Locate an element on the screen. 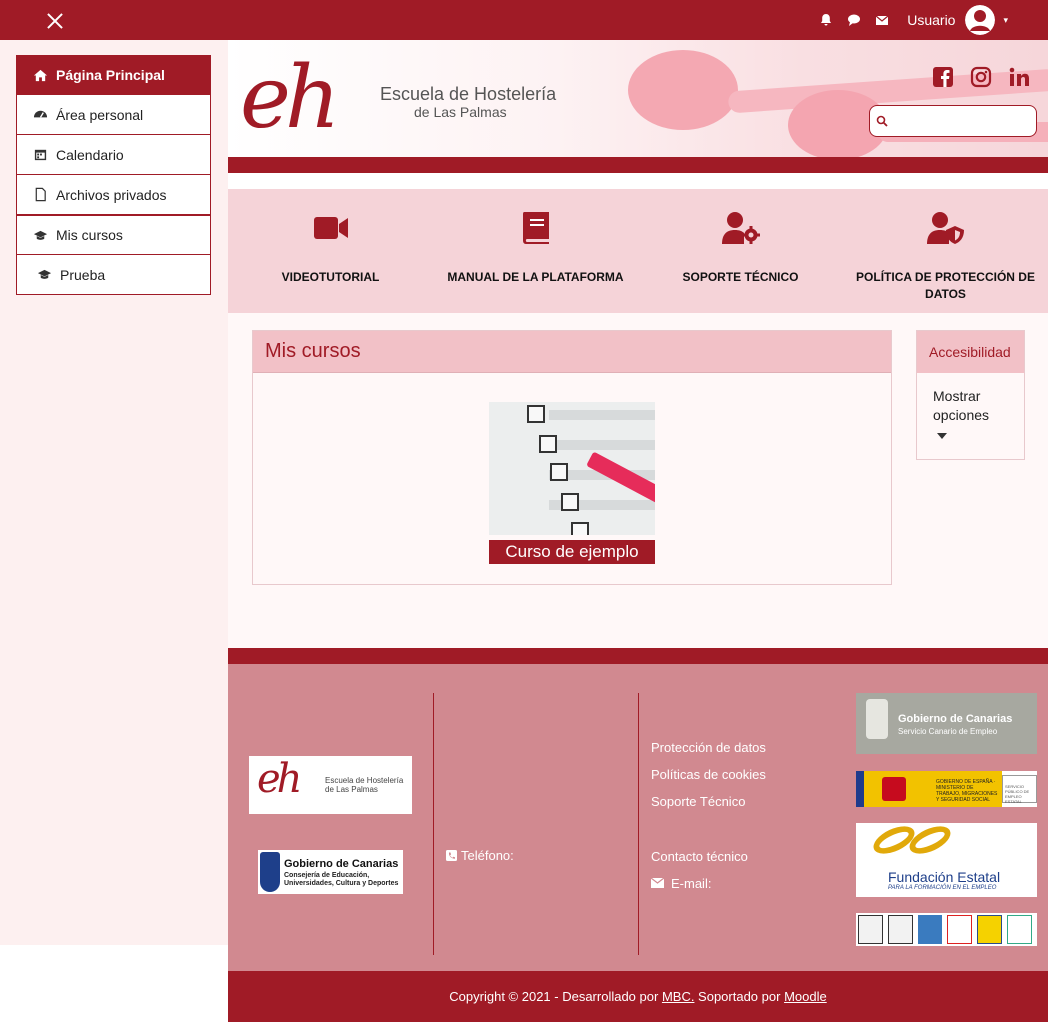  facebook-icon is located at coordinates (943, 77).